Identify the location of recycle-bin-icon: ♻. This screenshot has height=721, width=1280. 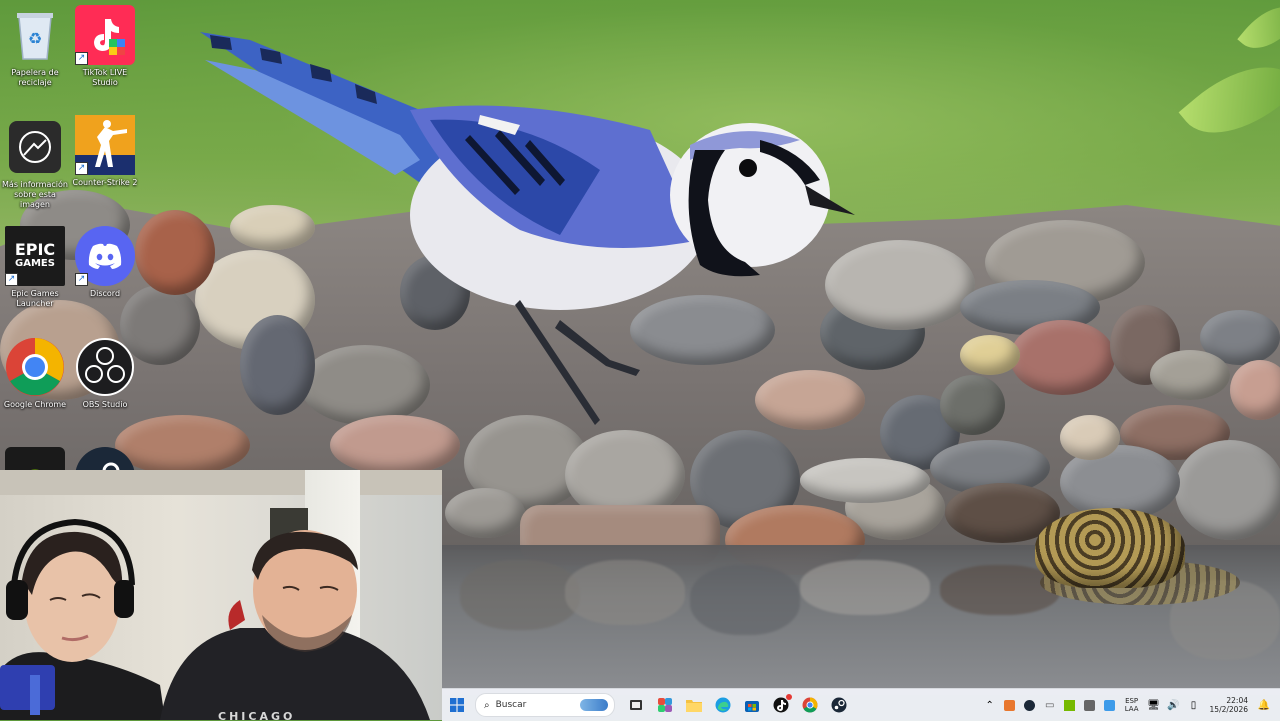
(35, 35).